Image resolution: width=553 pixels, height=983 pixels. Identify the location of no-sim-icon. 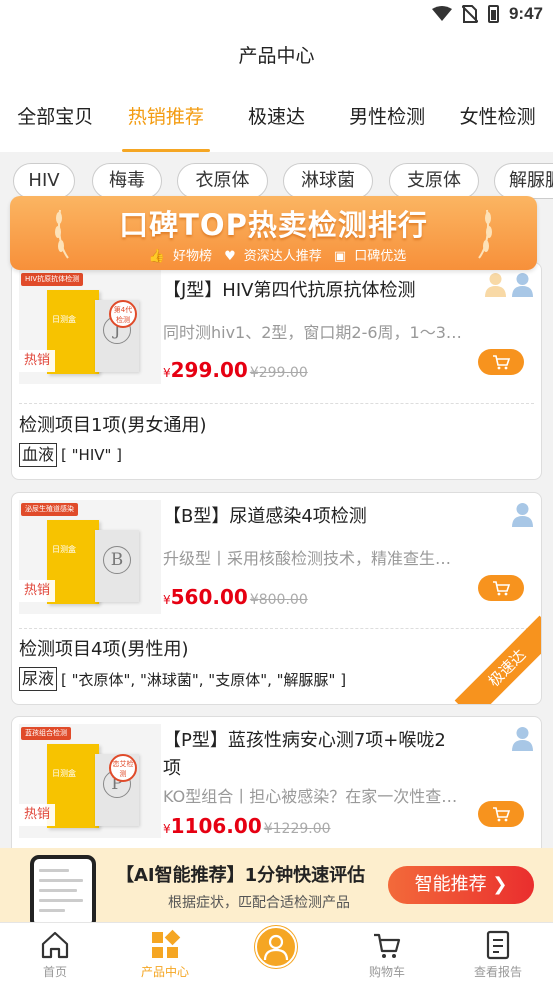
(469, 14).